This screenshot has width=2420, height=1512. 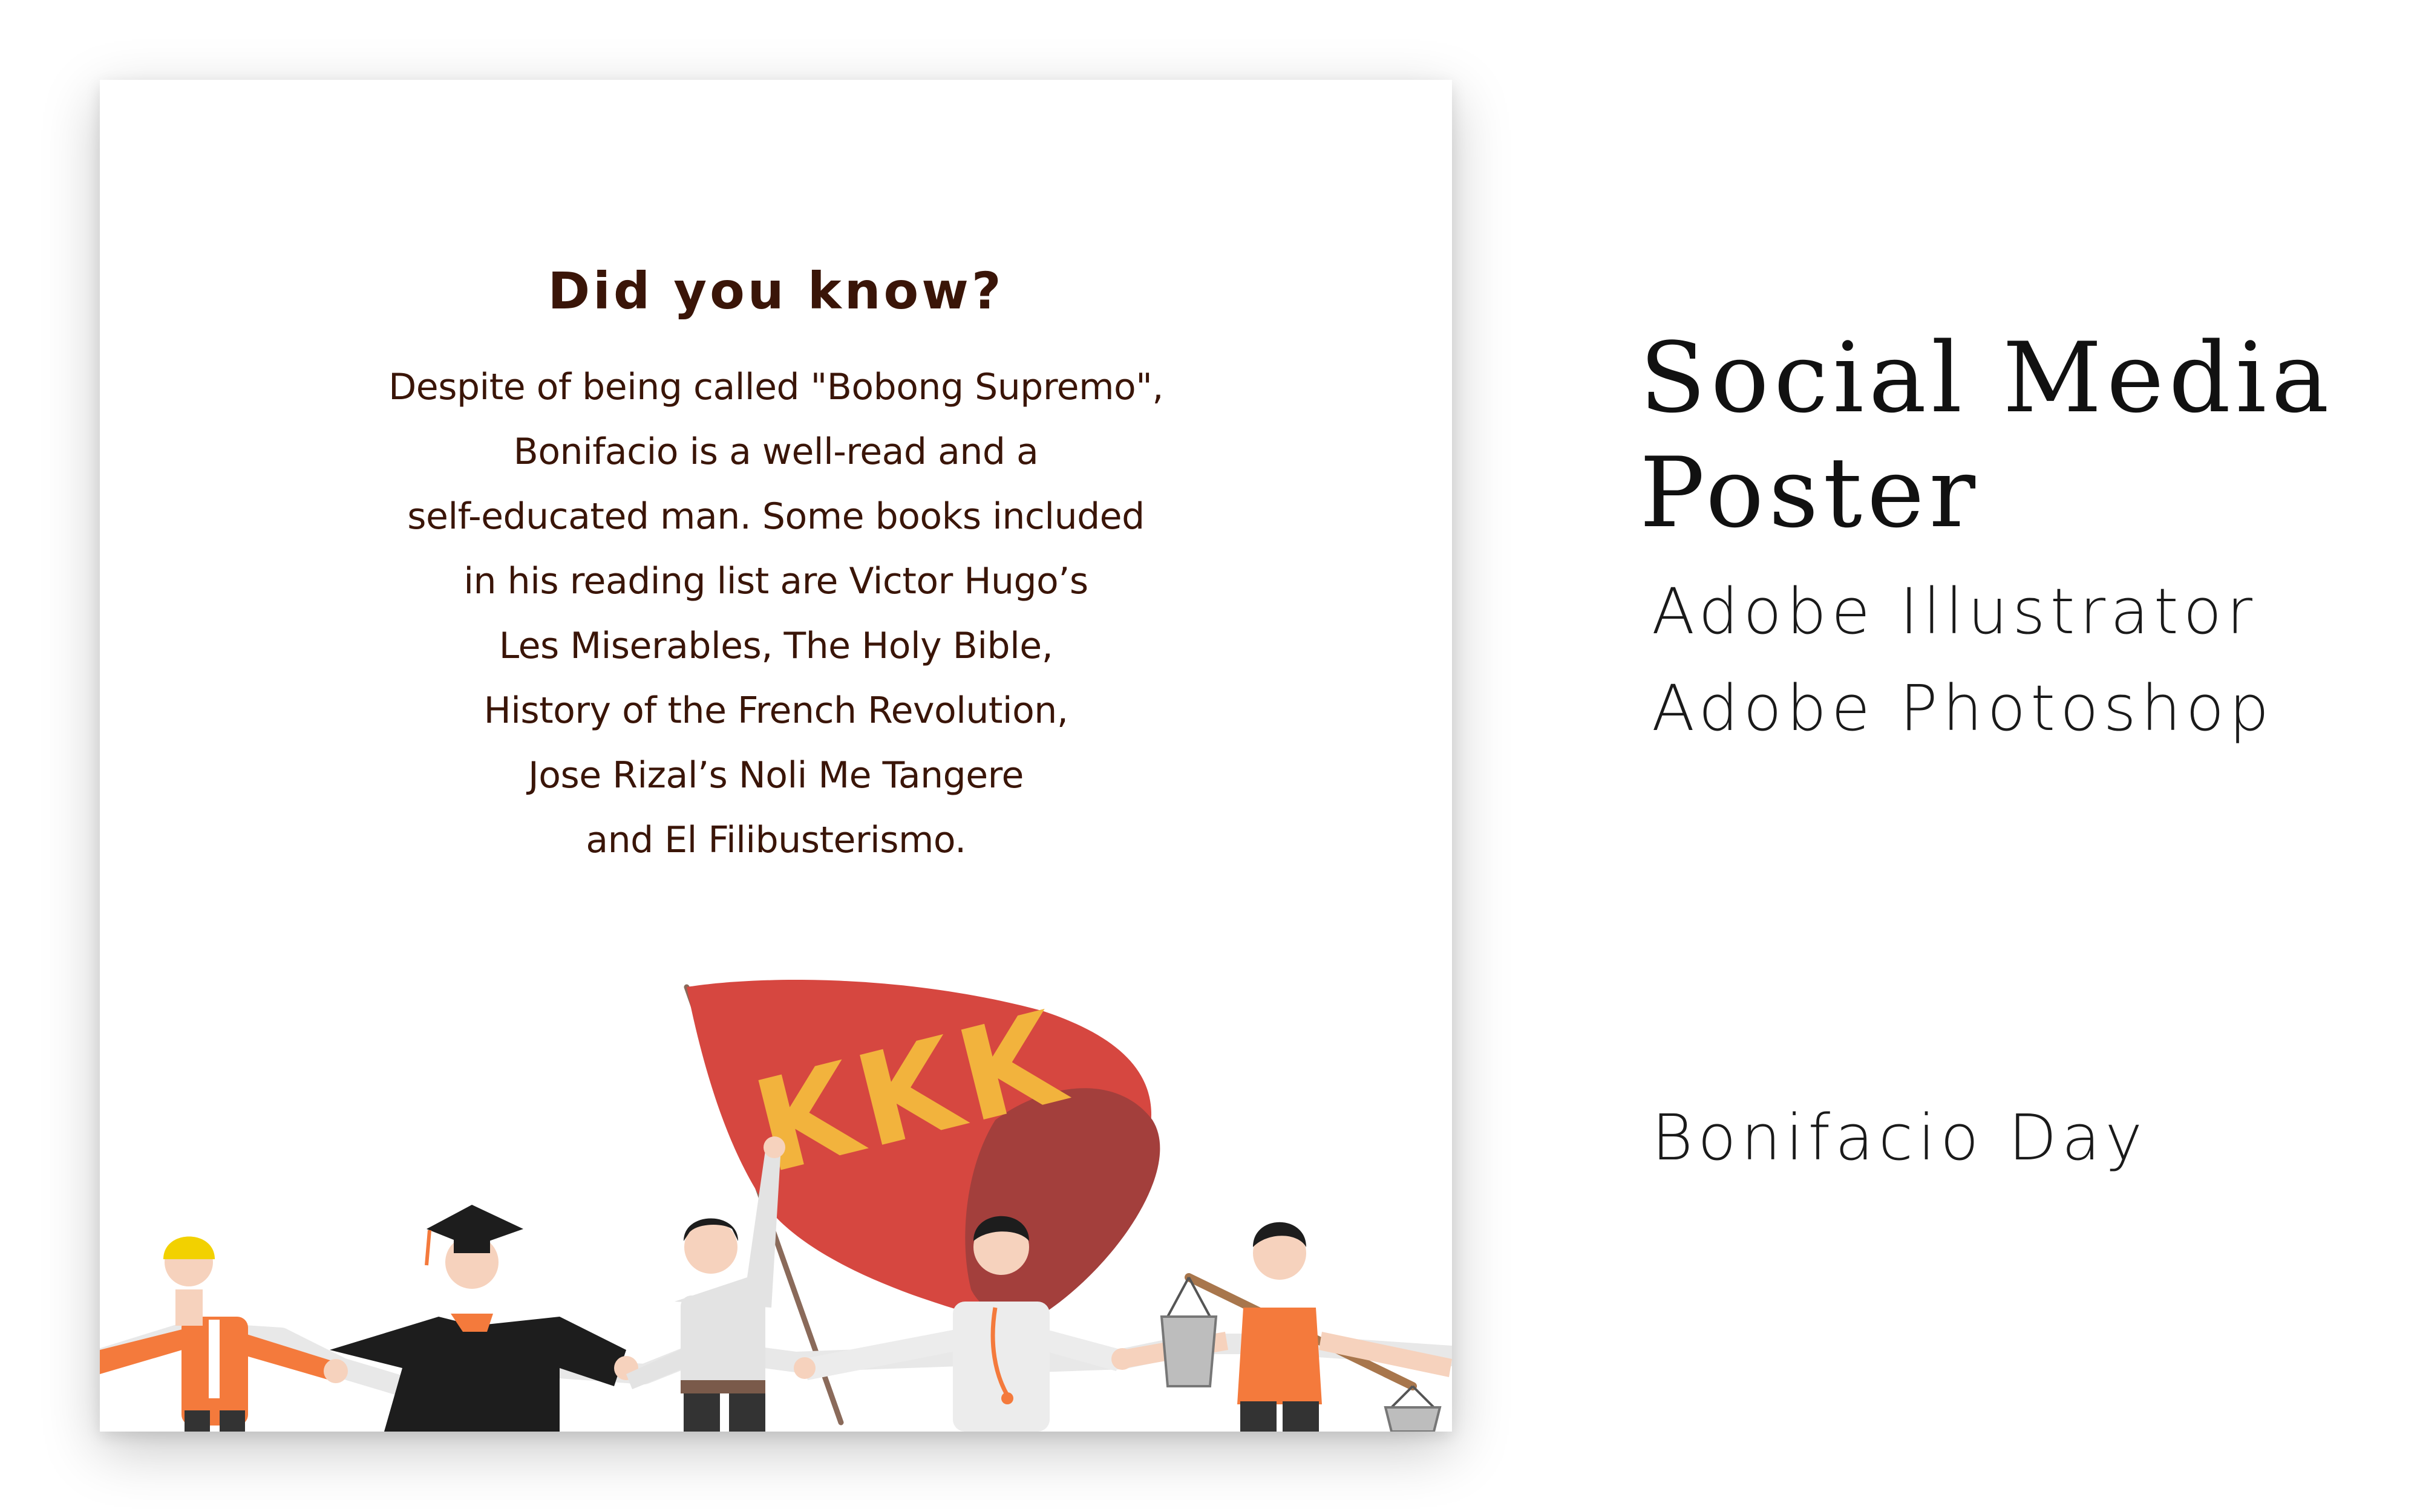 I want to click on poster-line: Les Miserables, The Holy Bible,, so click(x=776, y=646).